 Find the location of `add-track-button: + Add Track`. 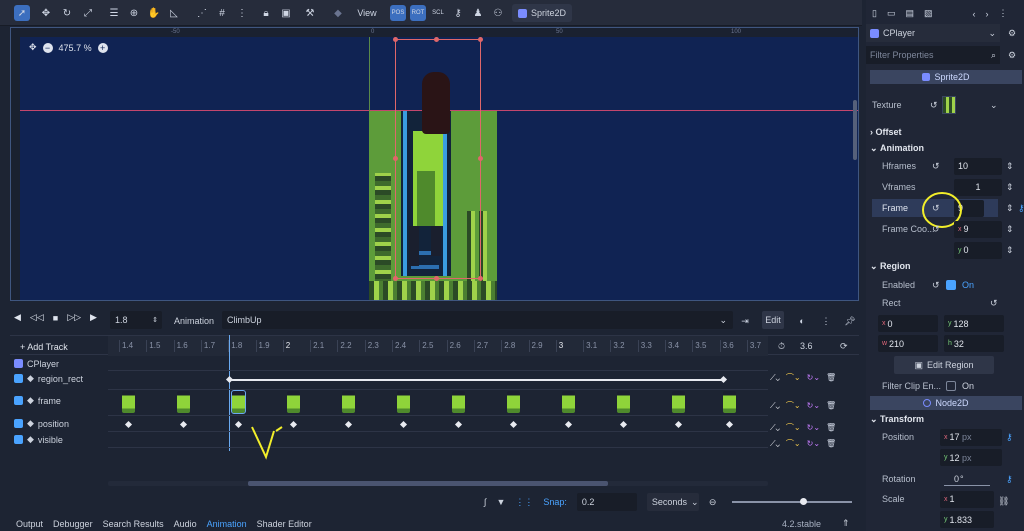

add-track-button: + Add Track is located at coordinates (44, 347).